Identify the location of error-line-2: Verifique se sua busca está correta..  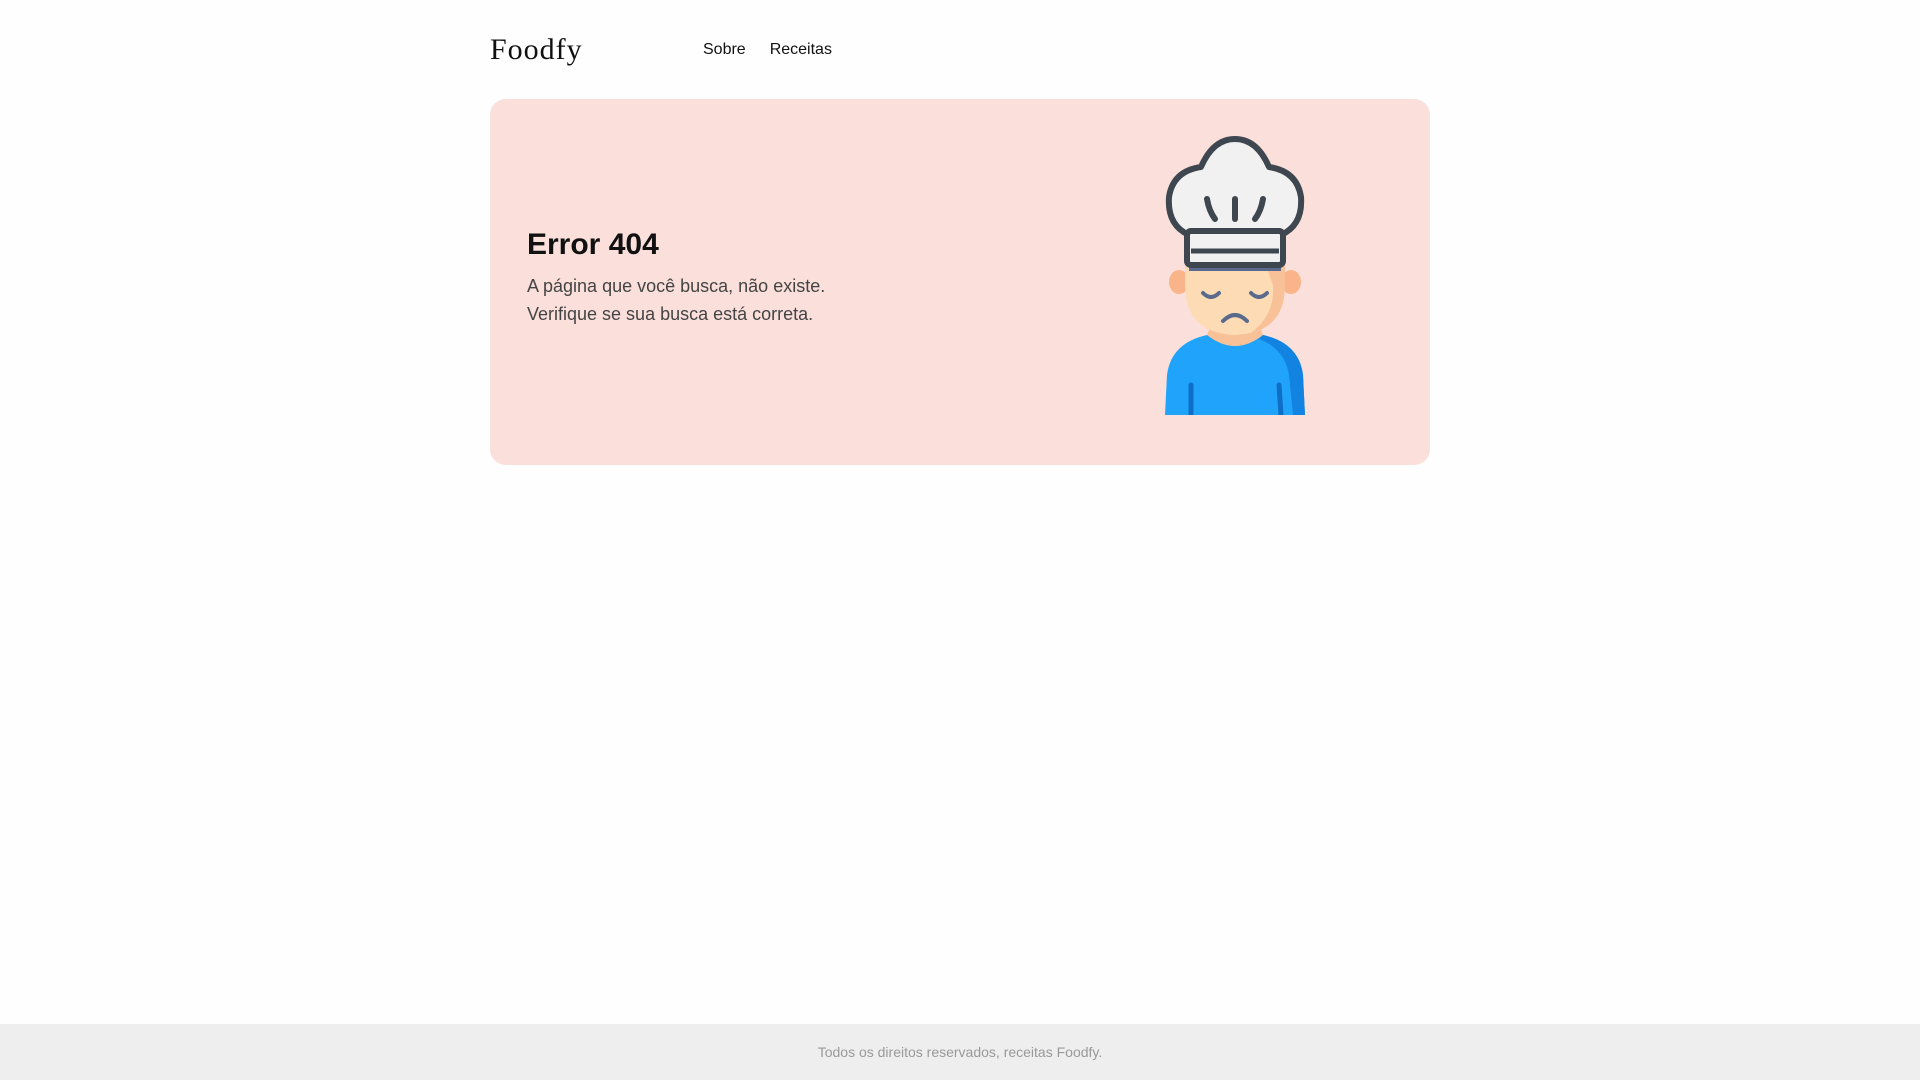
(670, 314).